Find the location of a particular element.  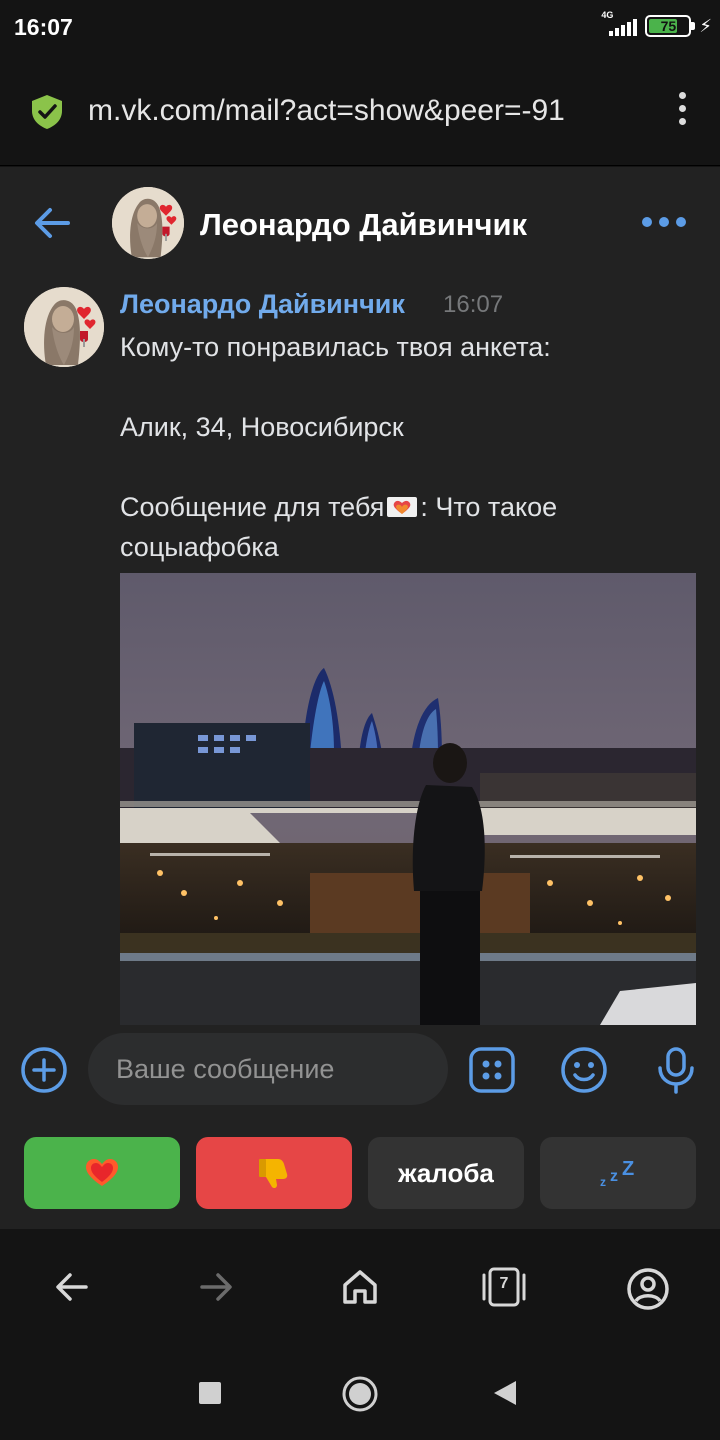

home-circle-icon is located at coordinates (360, 1394).